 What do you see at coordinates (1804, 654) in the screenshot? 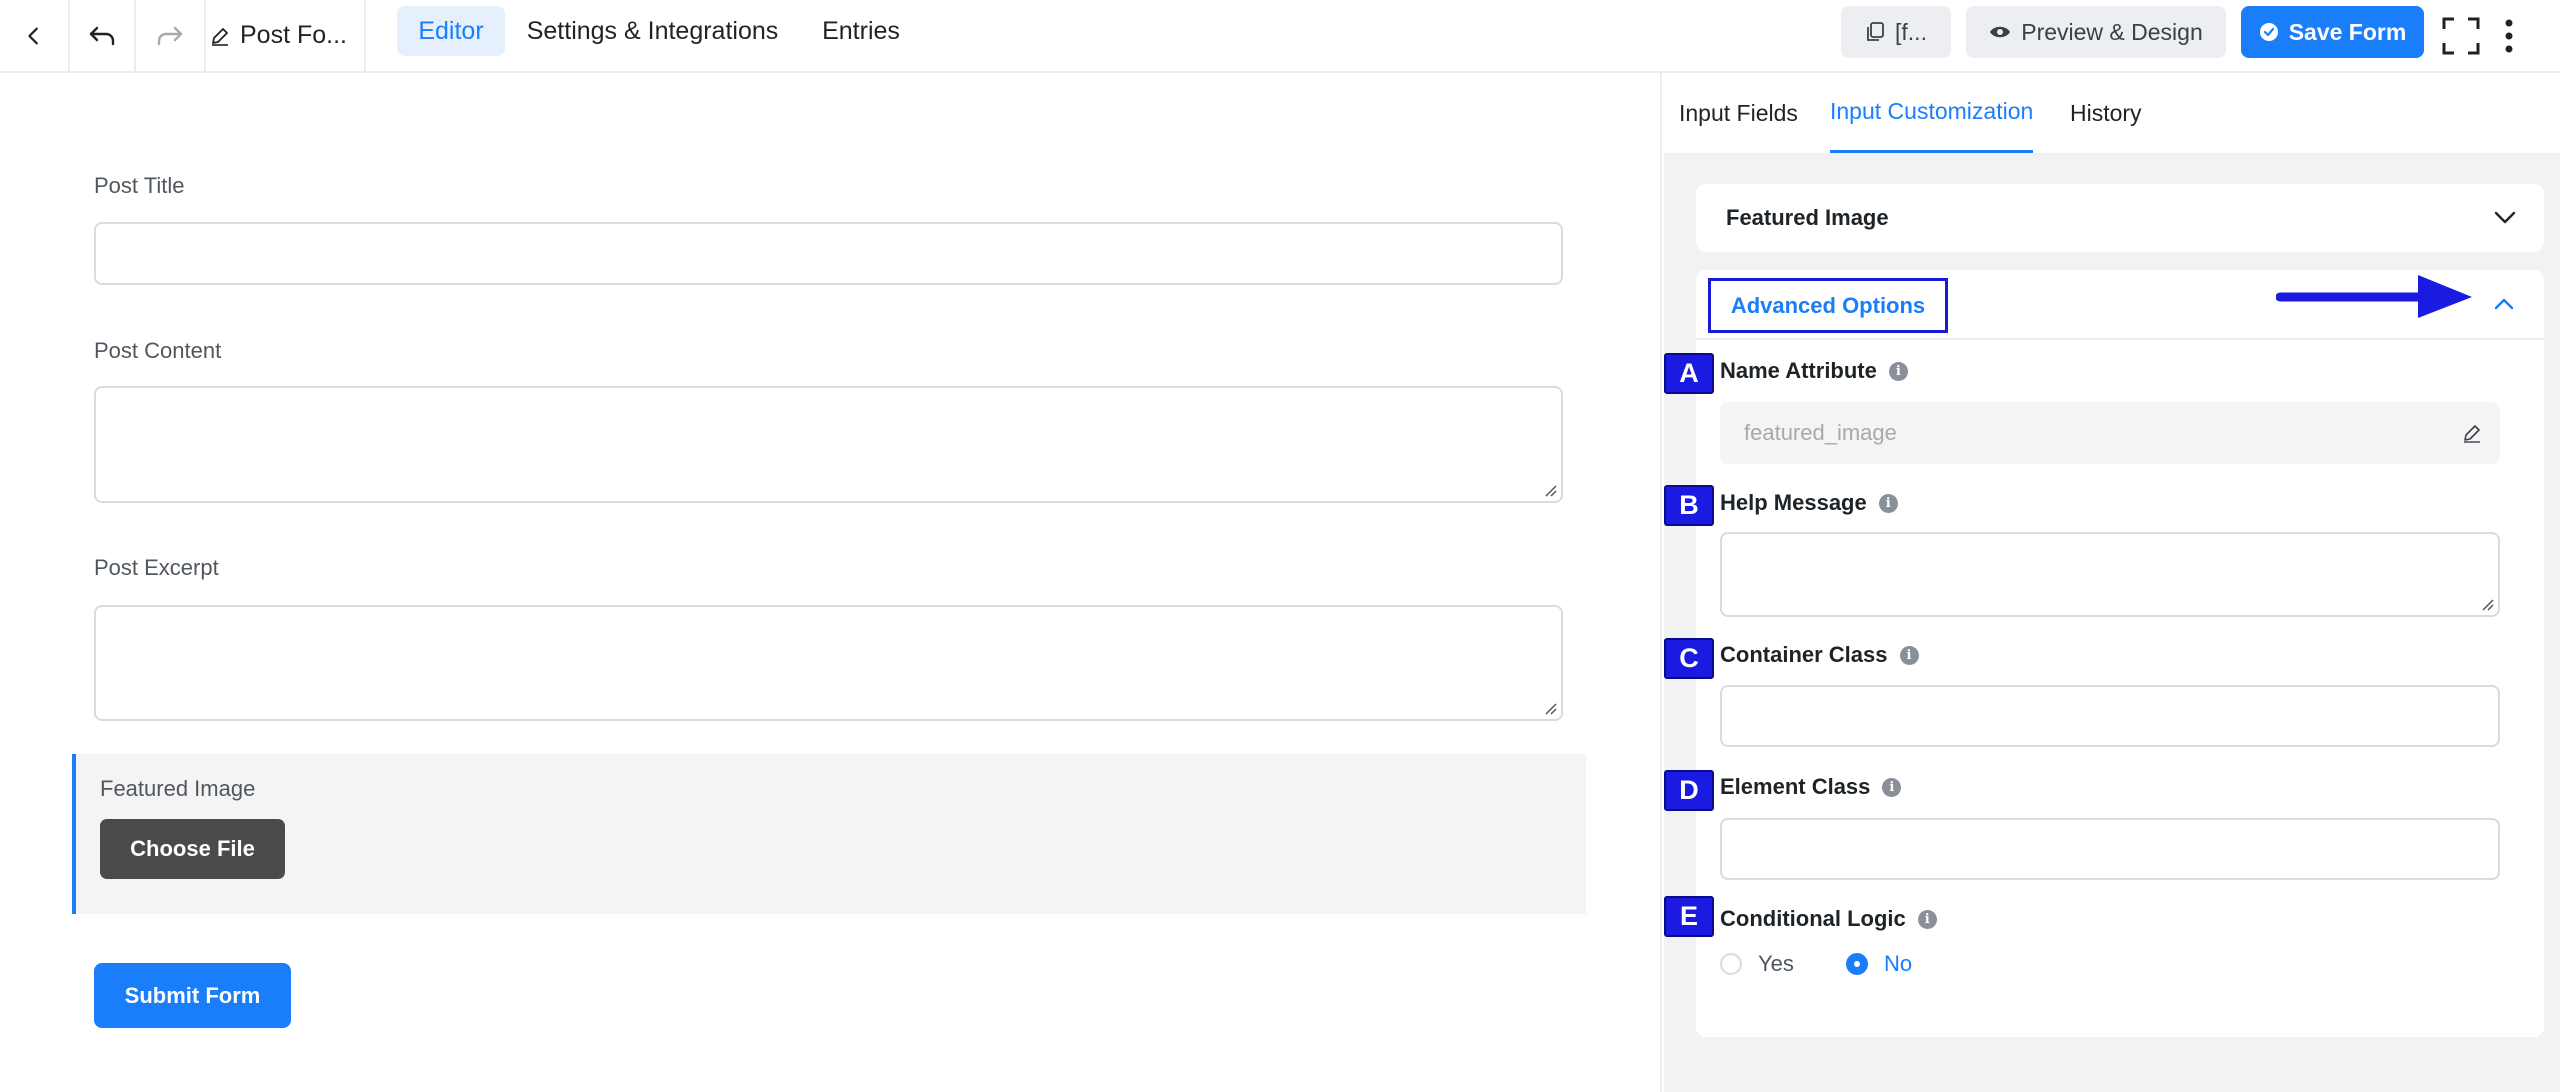
I see `container-class-text: Container Class` at bounding box center [1804, 654].